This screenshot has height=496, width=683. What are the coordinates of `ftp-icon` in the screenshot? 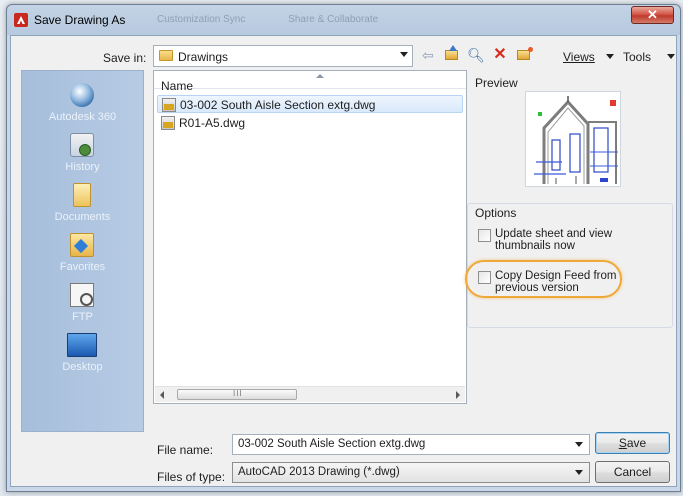 It's located at (82, 295).